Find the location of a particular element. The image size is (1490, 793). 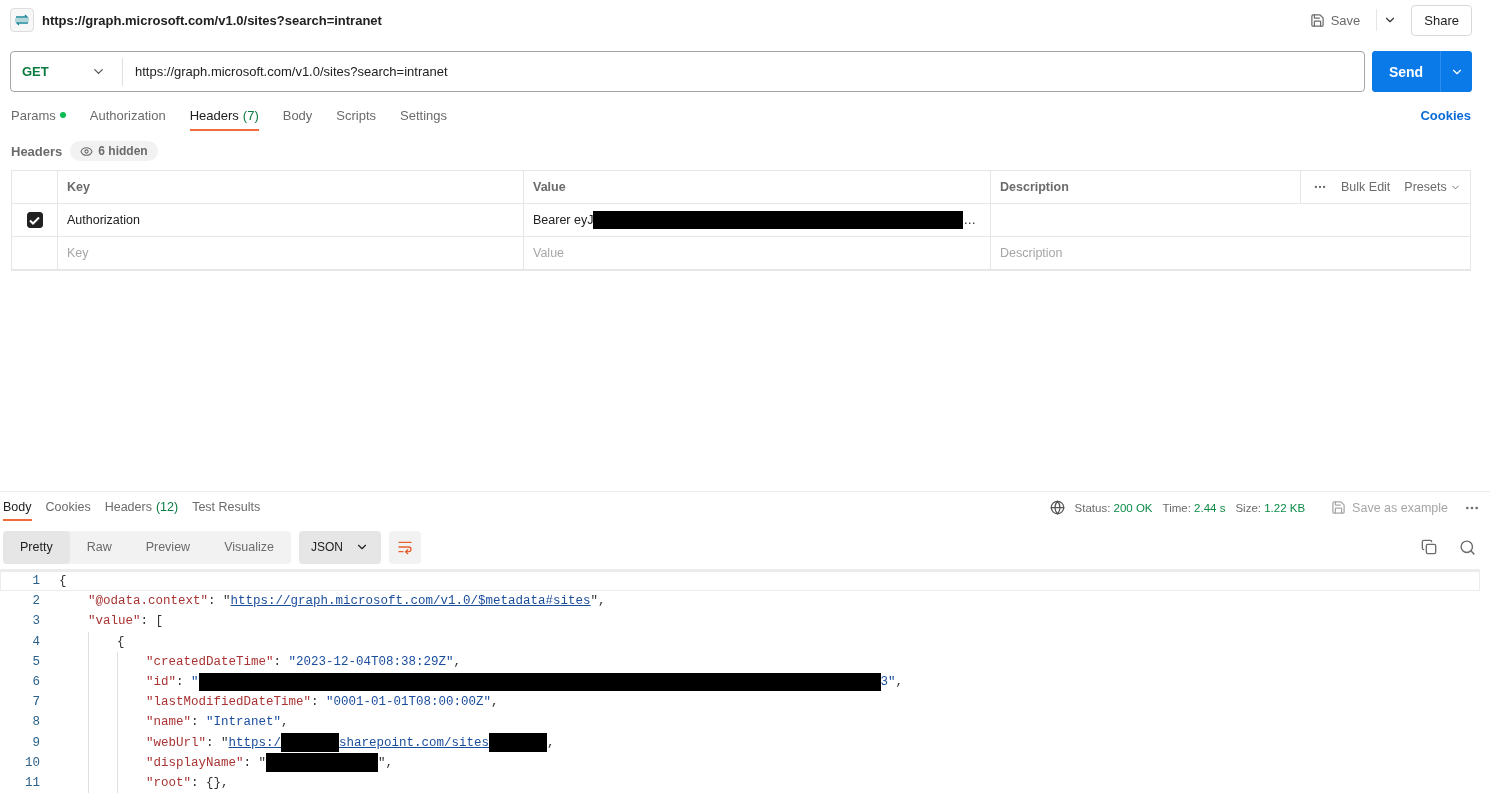

code-link: https://graph.microsoft.com/v1.0/$metadata#sites is located at coordinates (410, 601).